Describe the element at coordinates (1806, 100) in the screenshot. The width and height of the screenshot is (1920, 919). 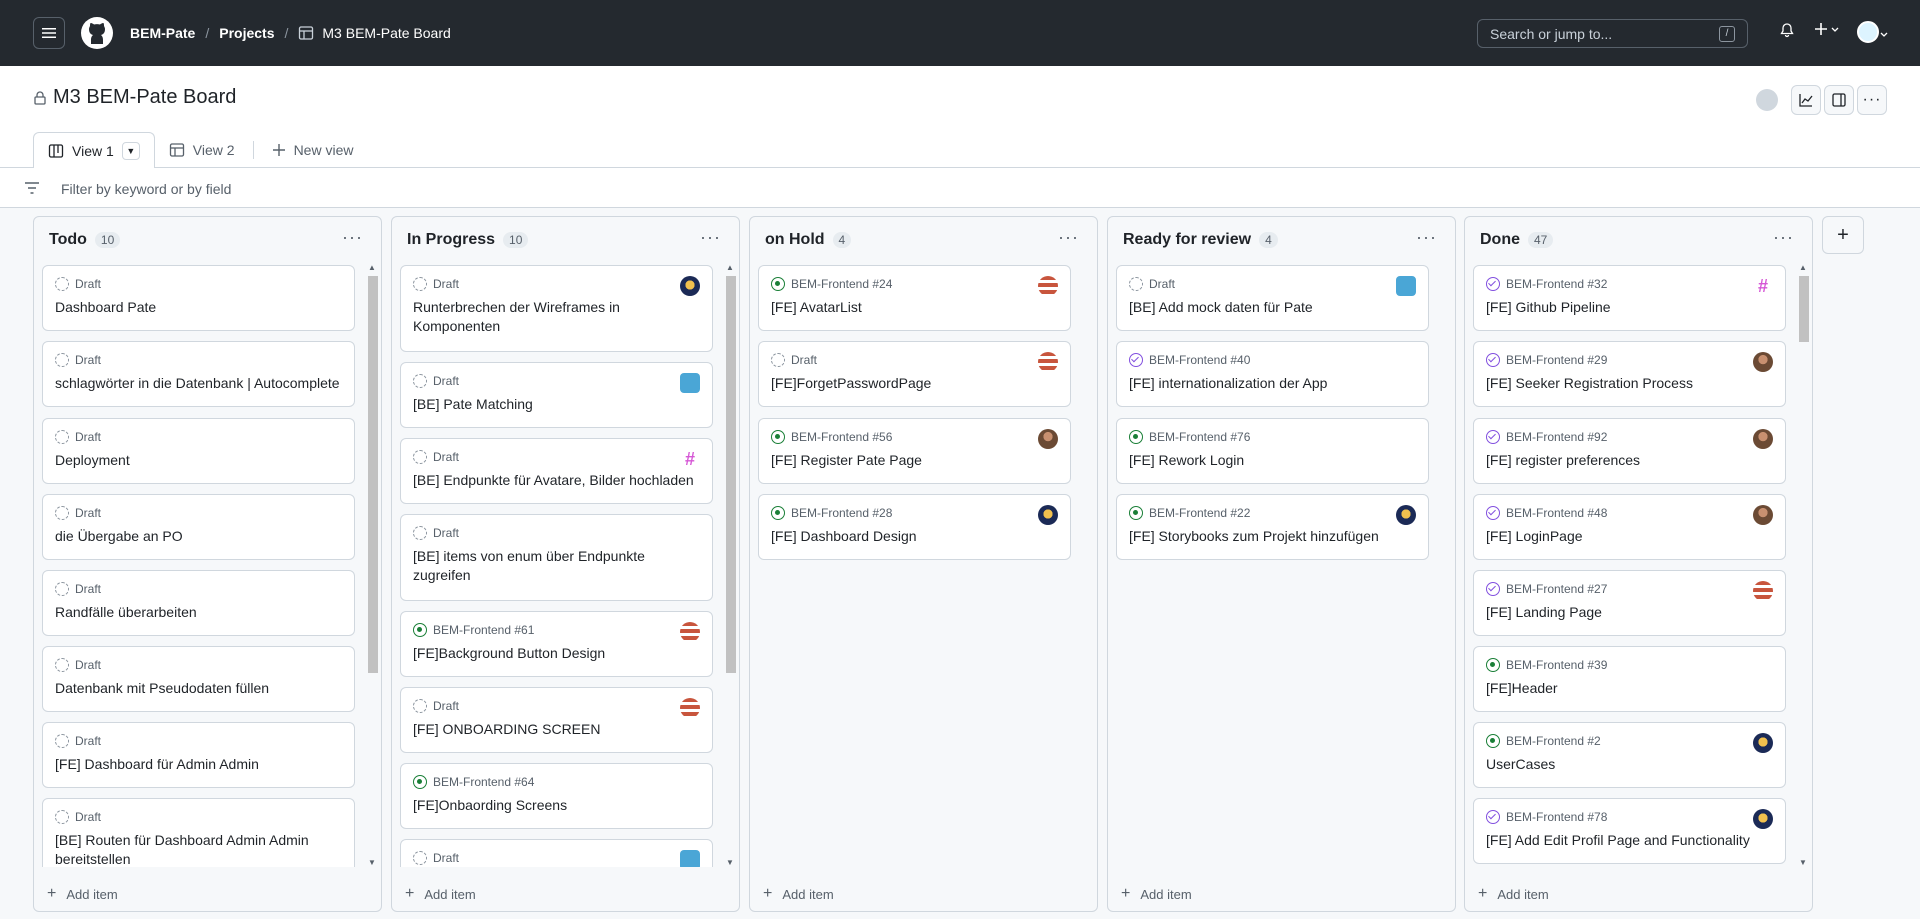
I see `insights-button` at that location.